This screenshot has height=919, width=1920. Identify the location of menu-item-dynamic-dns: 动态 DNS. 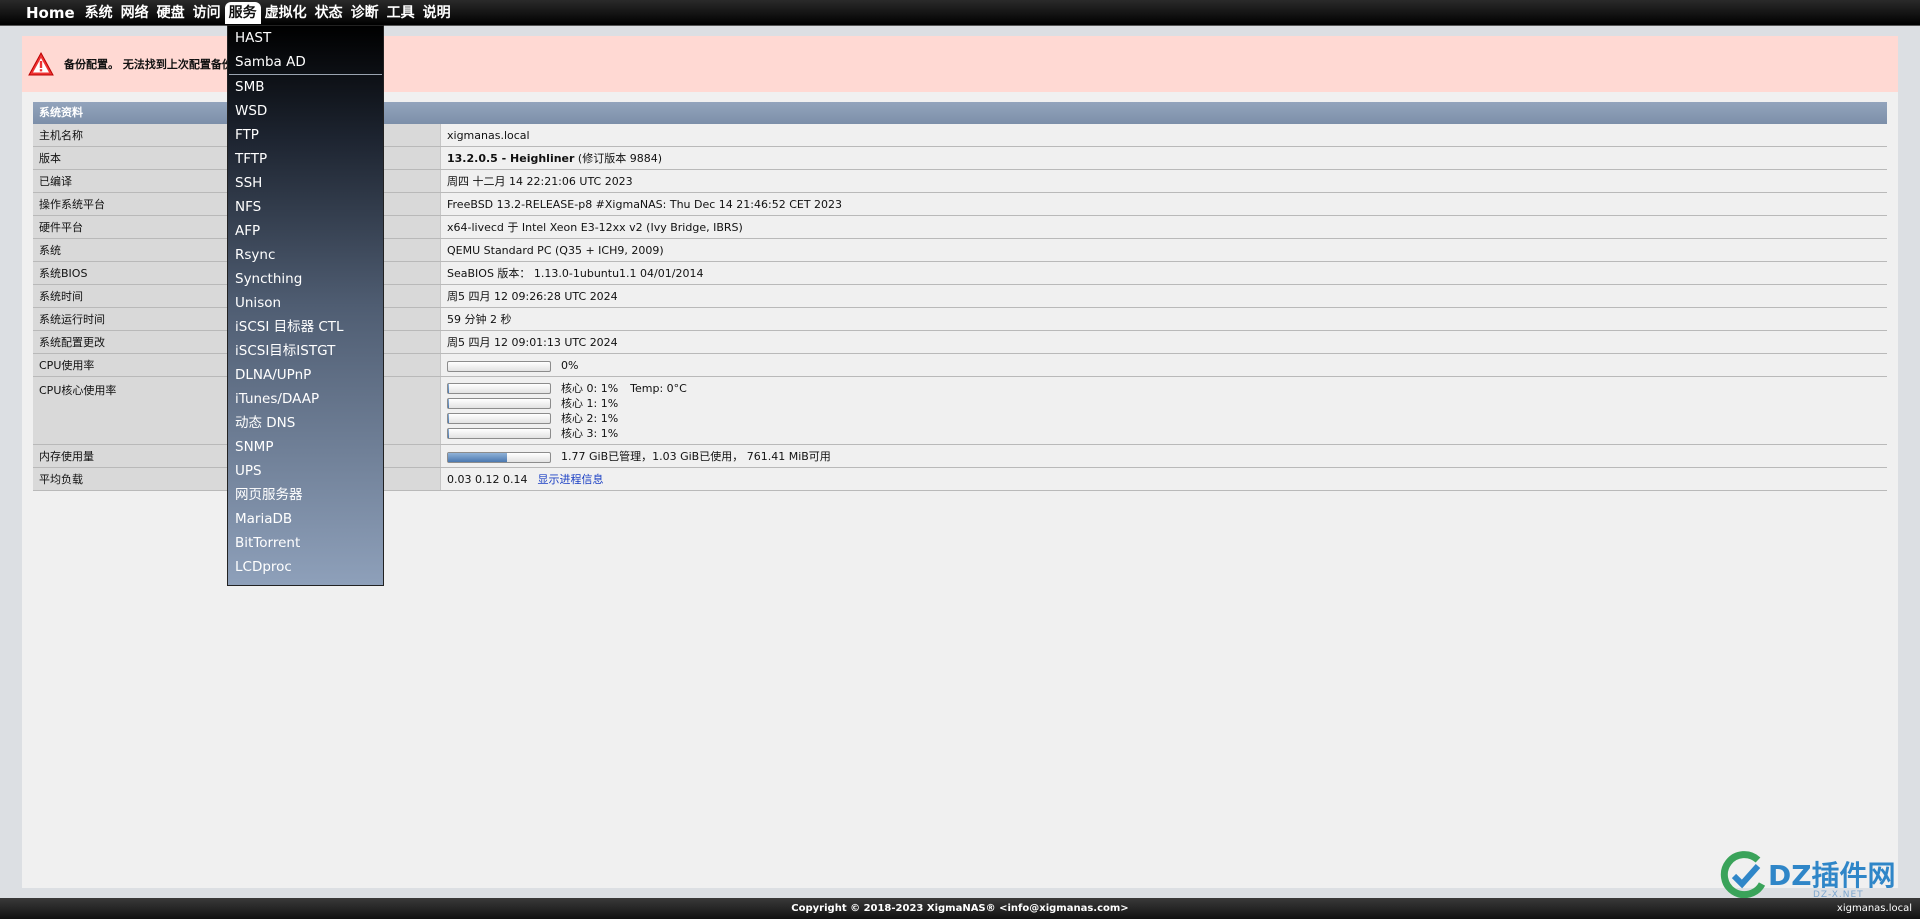
(305, 423).